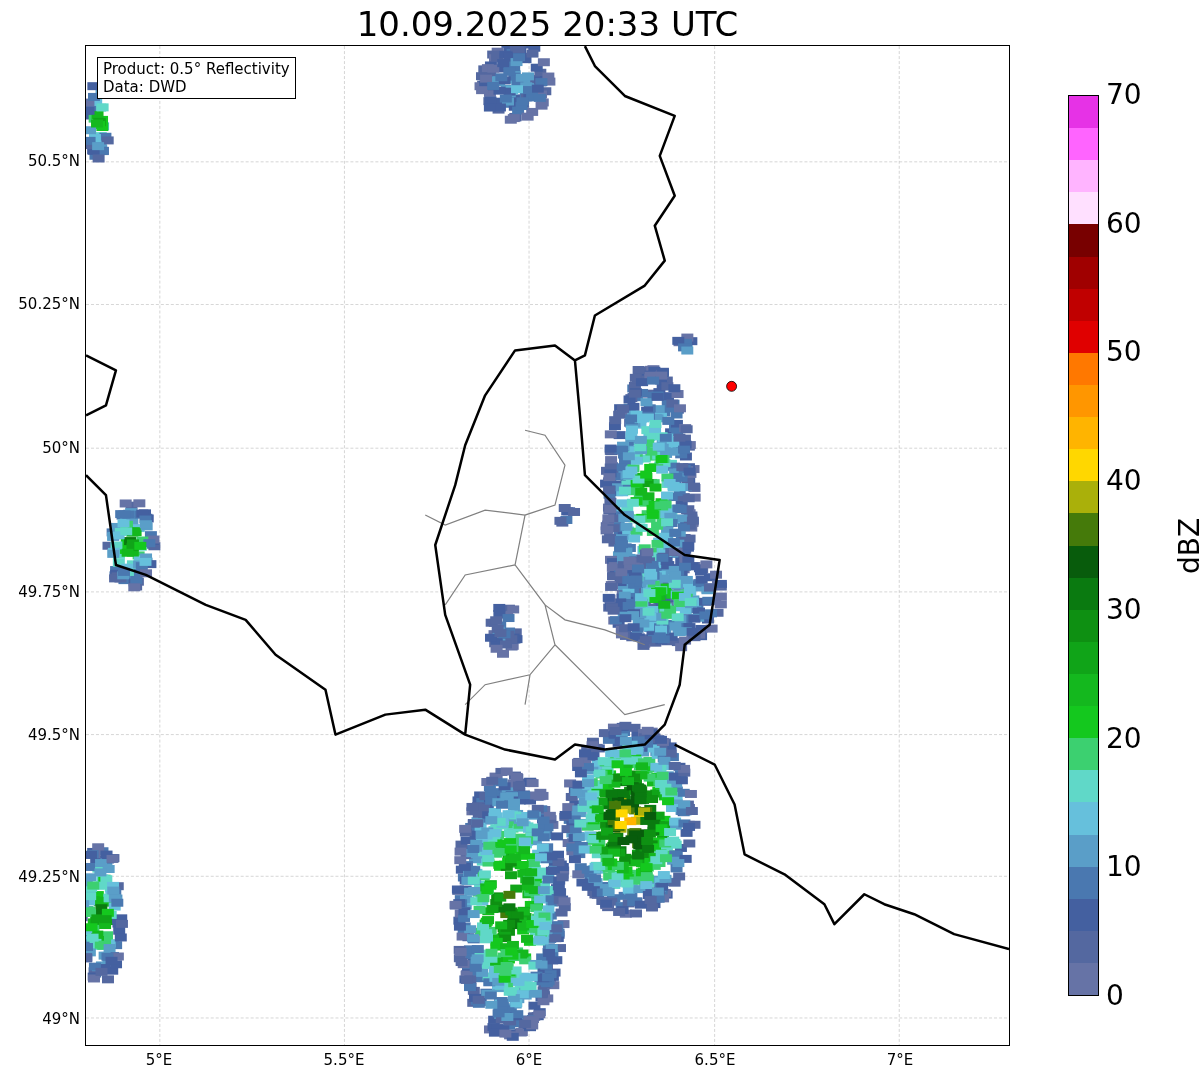 The width and height of the screenshot is (1202, 1081). I want to click on legend-text: Product: 0.5° Reflectivity, so click(196, 69).